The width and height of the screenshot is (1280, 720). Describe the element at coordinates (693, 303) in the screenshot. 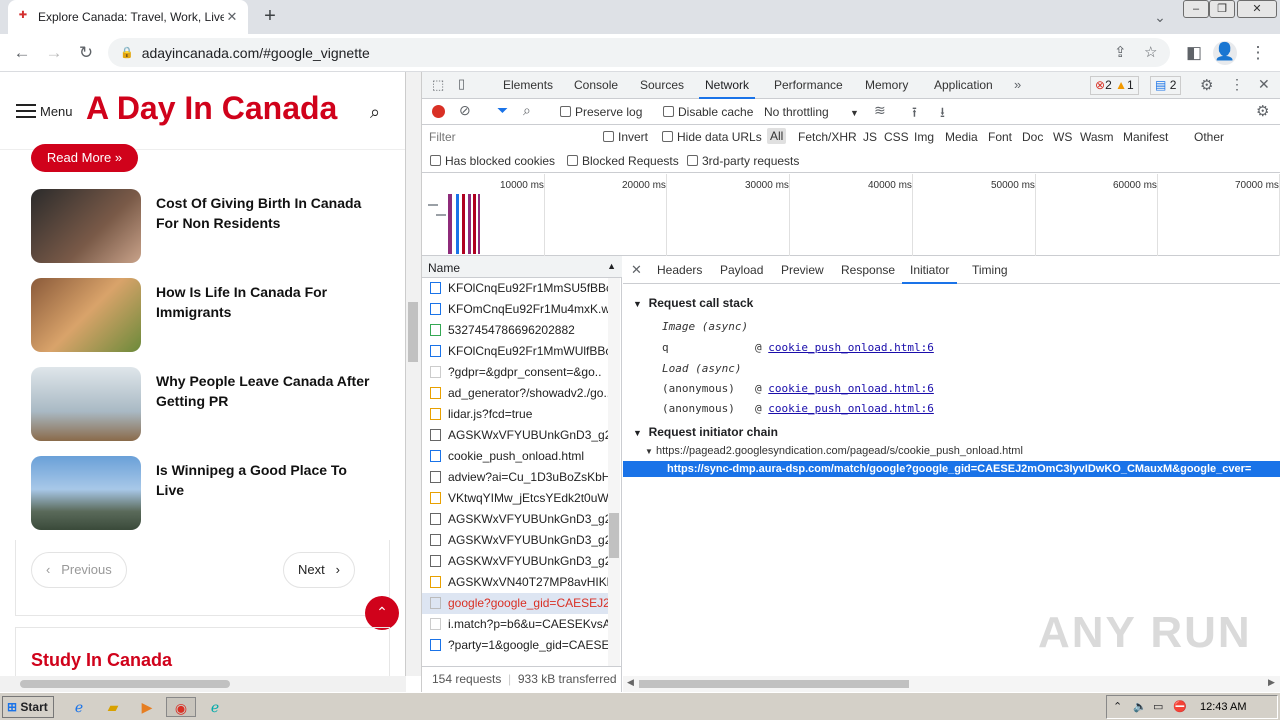

I see `call-stack-section: ▼ Request call stack` at that location.